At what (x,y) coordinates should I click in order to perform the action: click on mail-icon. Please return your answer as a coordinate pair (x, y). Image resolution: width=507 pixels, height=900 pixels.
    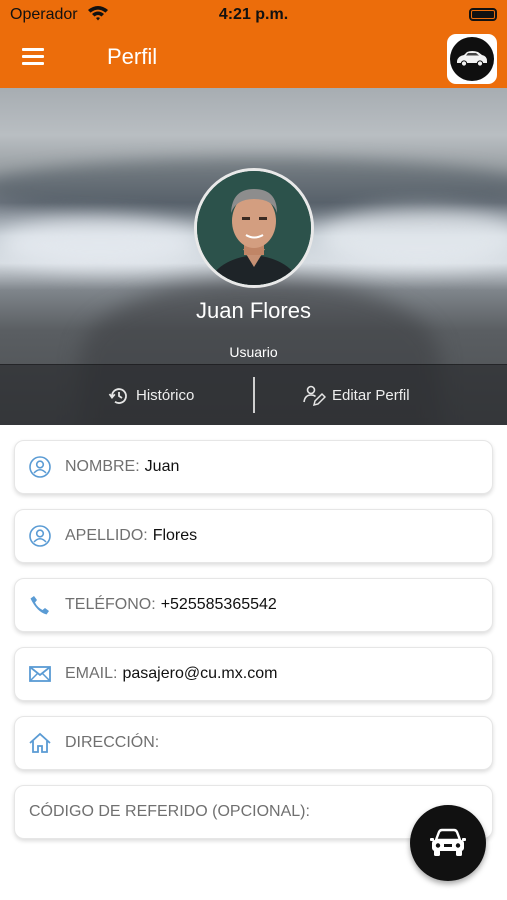
    Looking at the image, I should click on (40, 674).